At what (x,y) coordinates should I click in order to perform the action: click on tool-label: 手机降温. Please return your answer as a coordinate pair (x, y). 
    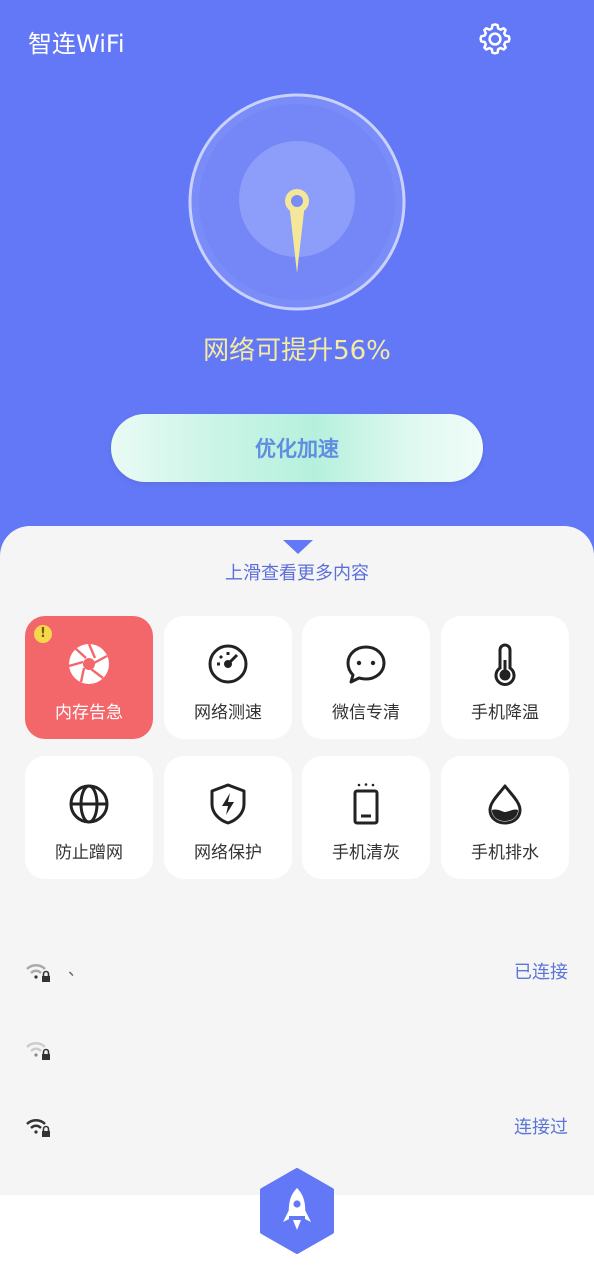
    Looking at the image, I should click on (505, 713).